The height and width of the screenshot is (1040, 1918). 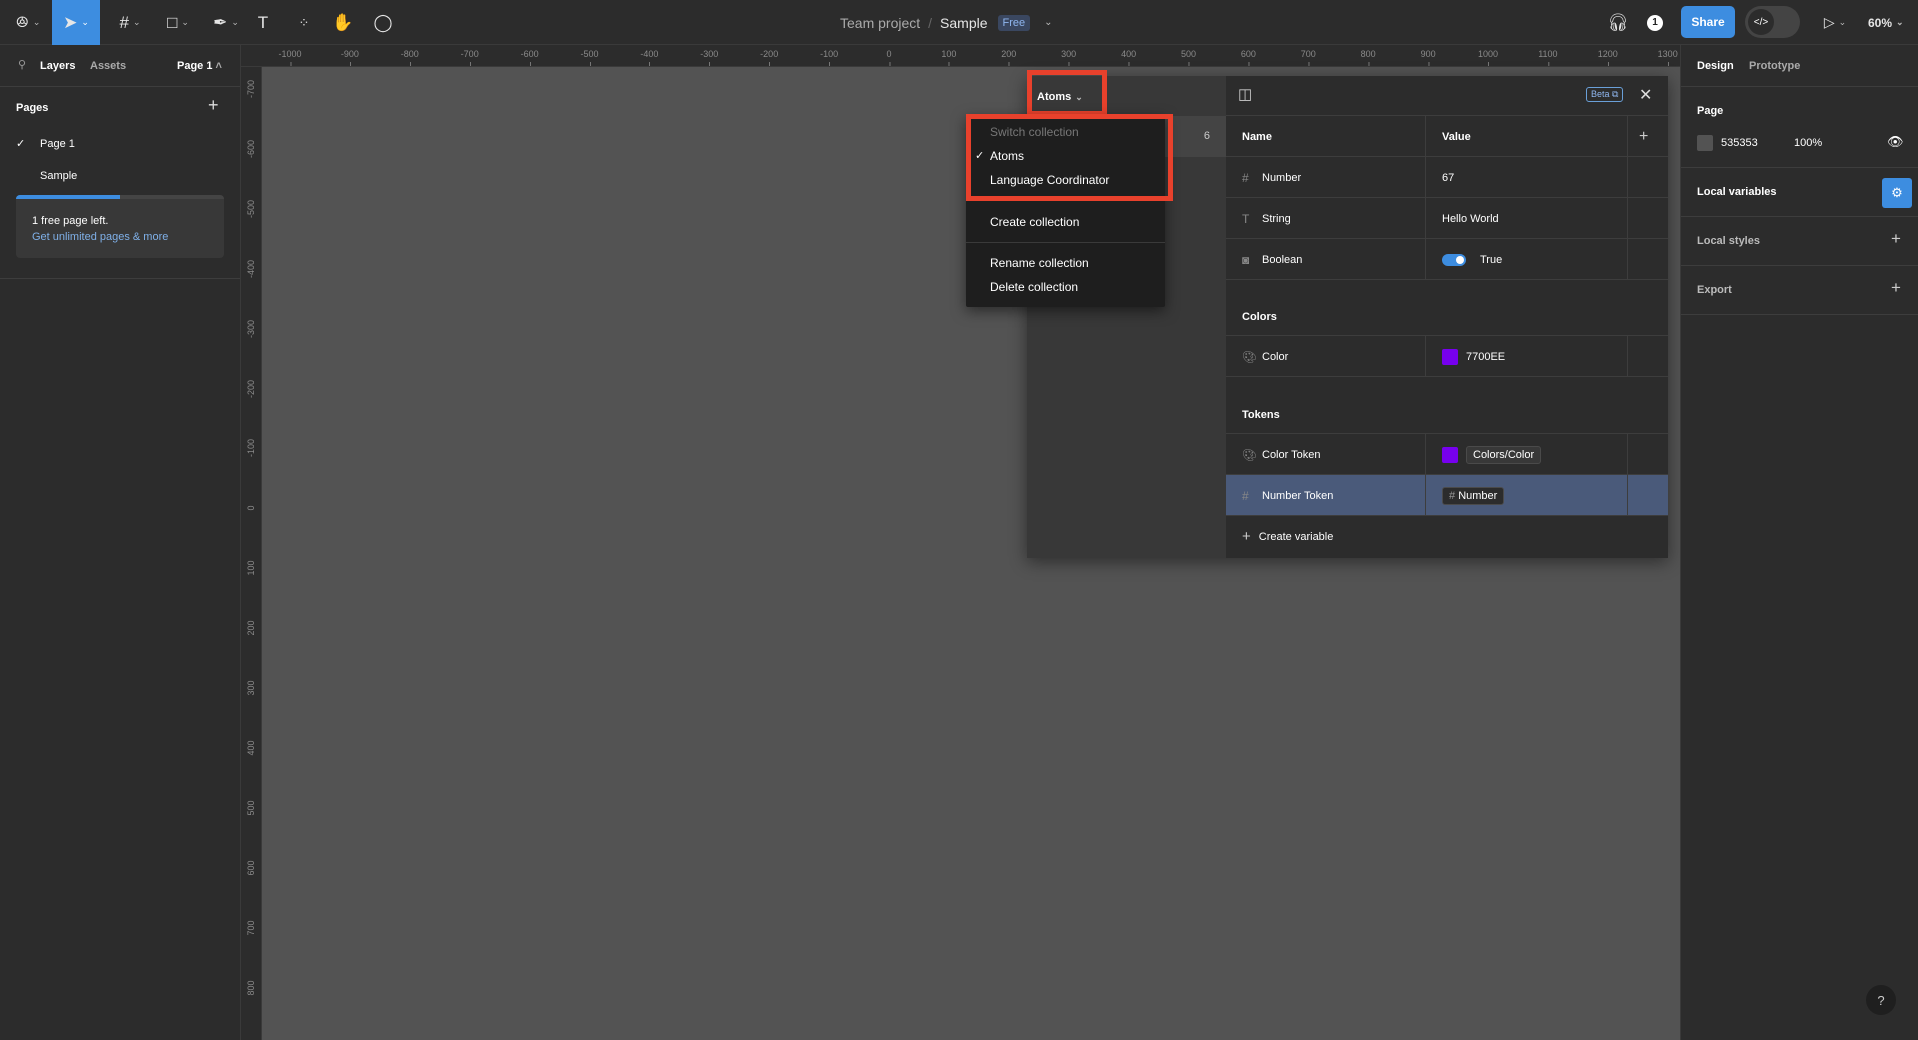 What do you see at coordinates (1527, 177) in the screenshot?
I see `variable-value: 67` at bounding box center [1527, 177].